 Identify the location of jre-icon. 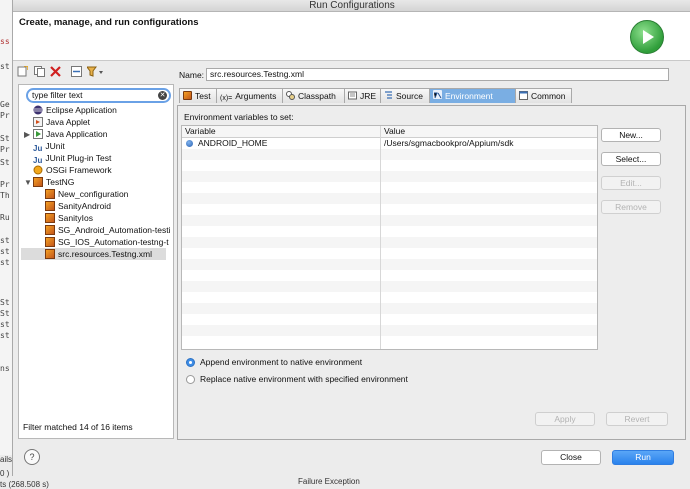
(352, 95).